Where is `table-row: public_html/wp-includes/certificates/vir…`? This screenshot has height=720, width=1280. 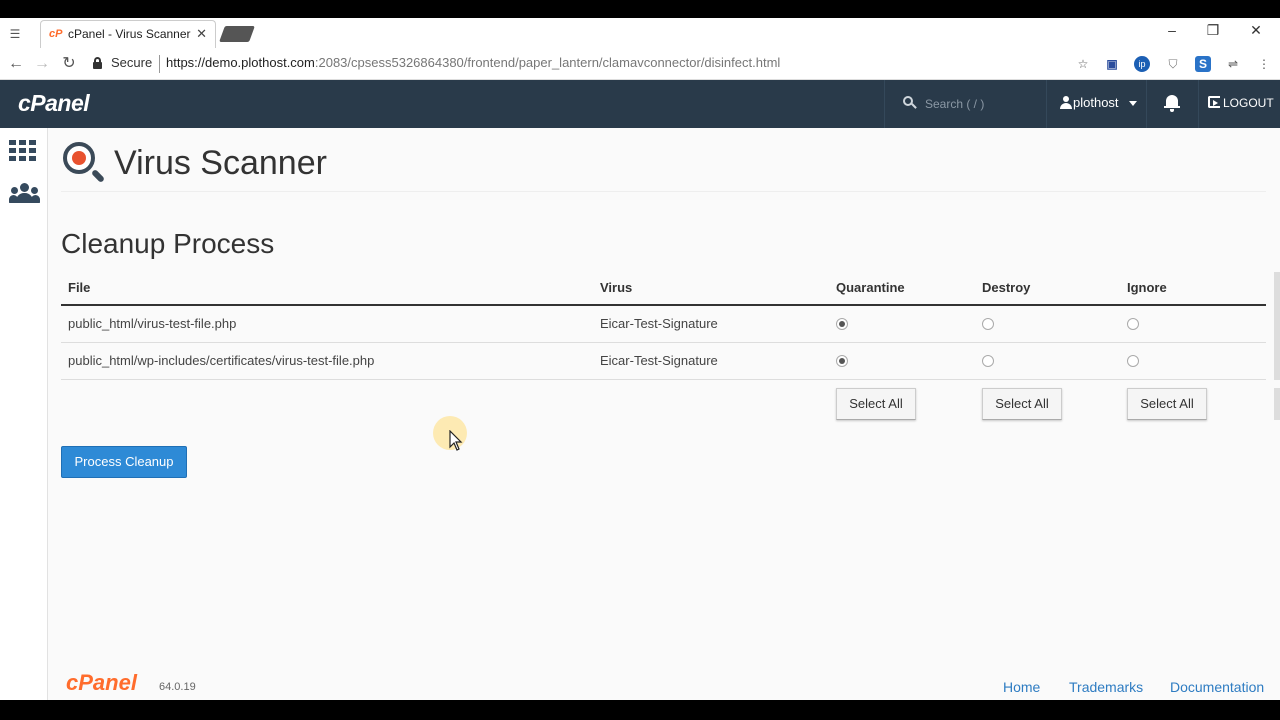
table-row: public_html/wp-includes/certificates/vir… is located at coordinates (663, 361).